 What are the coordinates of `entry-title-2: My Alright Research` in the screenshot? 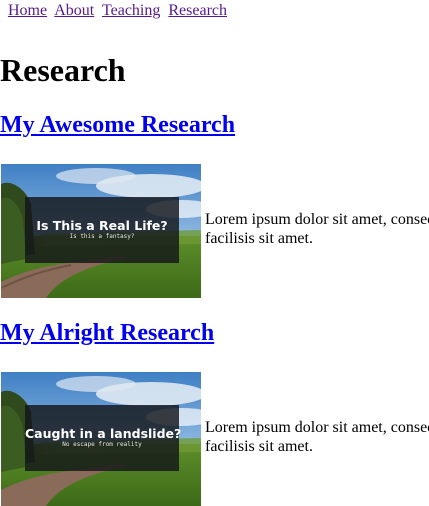 It's located at (107, 333).